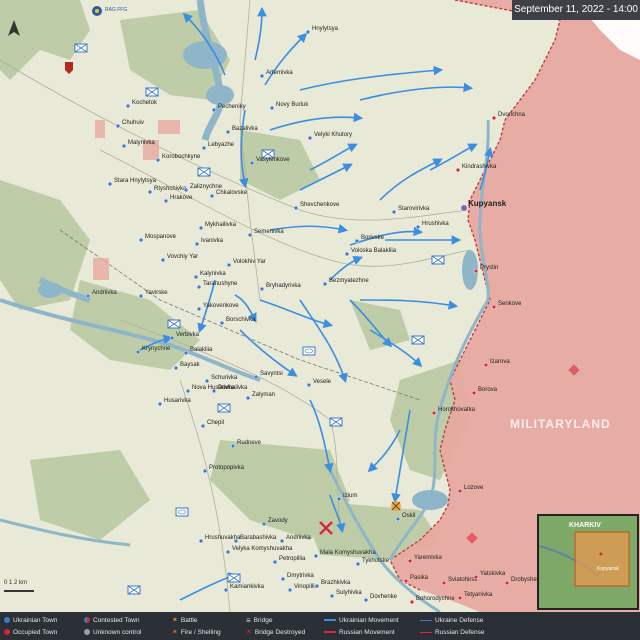  What do you see at coordinates (560, 424) in the screenshot?
I see `brand-watermark: MILITARYLAND` at bounding box center [560, 424].